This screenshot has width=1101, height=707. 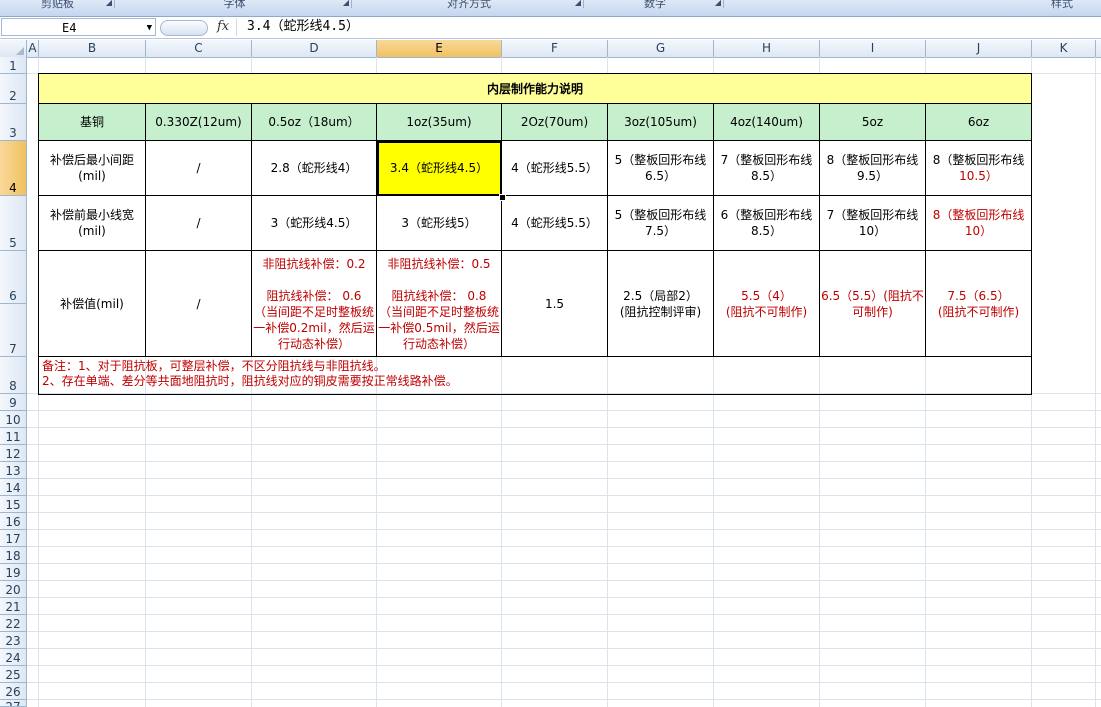 What do you see at coordinates (13, 65) in the screenshot?
I see `row-header-1: 1` at bounding box center [13, 65].